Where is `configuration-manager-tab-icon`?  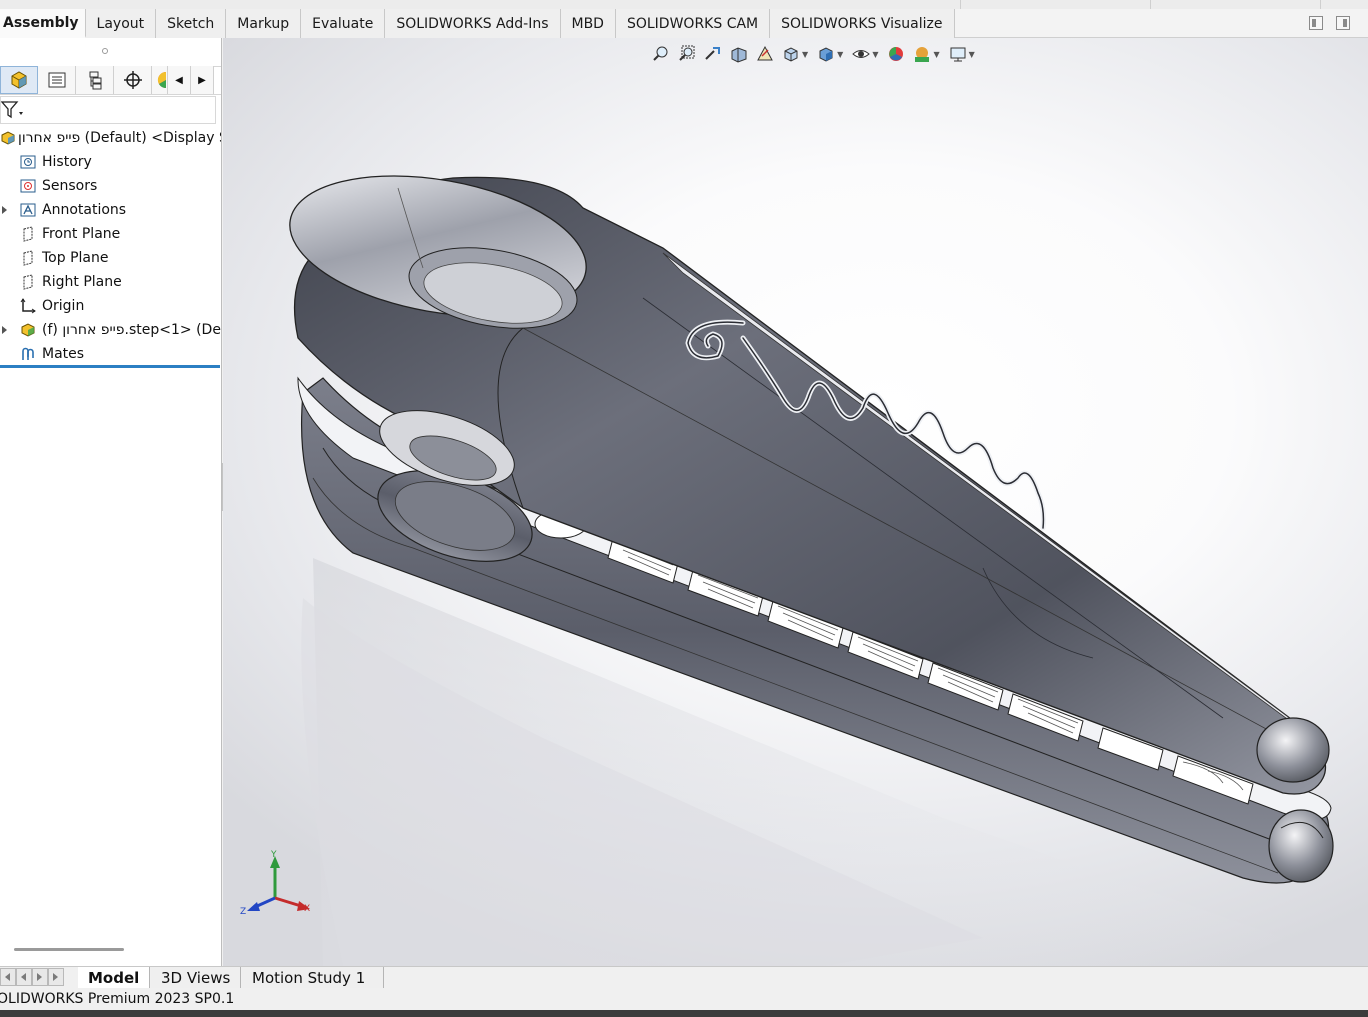 configuration-manager-tab-icon is located at coordinates (95, 80).